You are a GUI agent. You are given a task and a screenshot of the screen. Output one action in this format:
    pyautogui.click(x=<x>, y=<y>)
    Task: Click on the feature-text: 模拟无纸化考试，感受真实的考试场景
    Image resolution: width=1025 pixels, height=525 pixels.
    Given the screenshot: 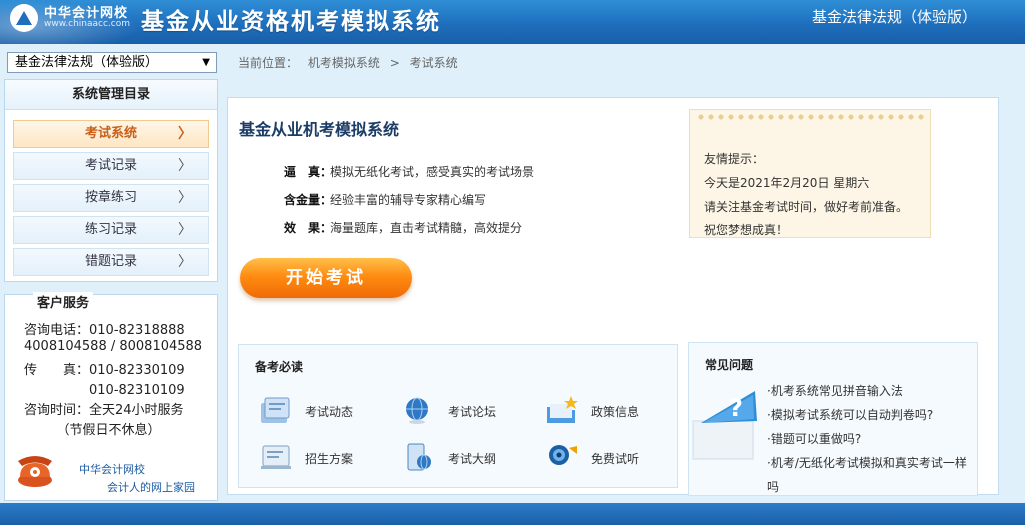 What is the action you would take?
    pyautogui.click(x=432, y=172)
    